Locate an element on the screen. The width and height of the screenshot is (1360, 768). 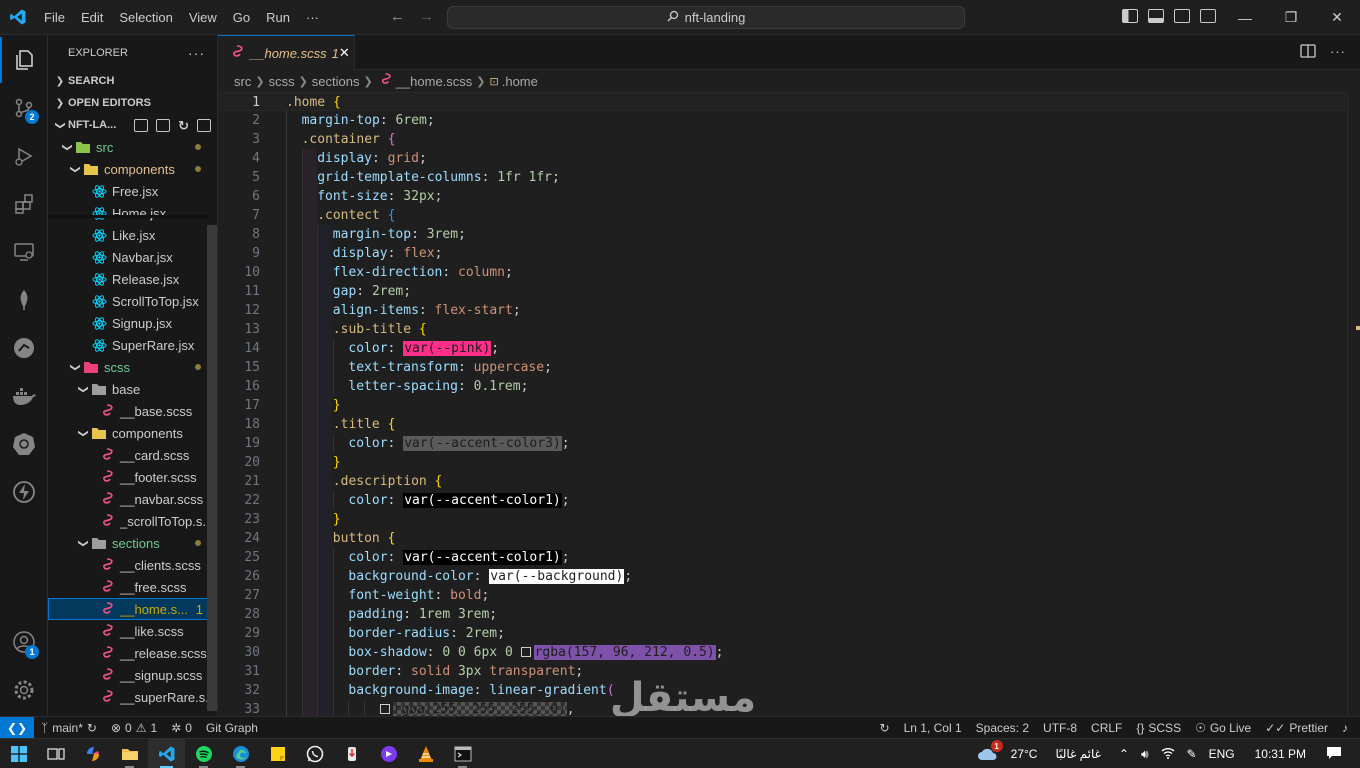
tree-item: __base.scss is located at coordinates (132, 411).